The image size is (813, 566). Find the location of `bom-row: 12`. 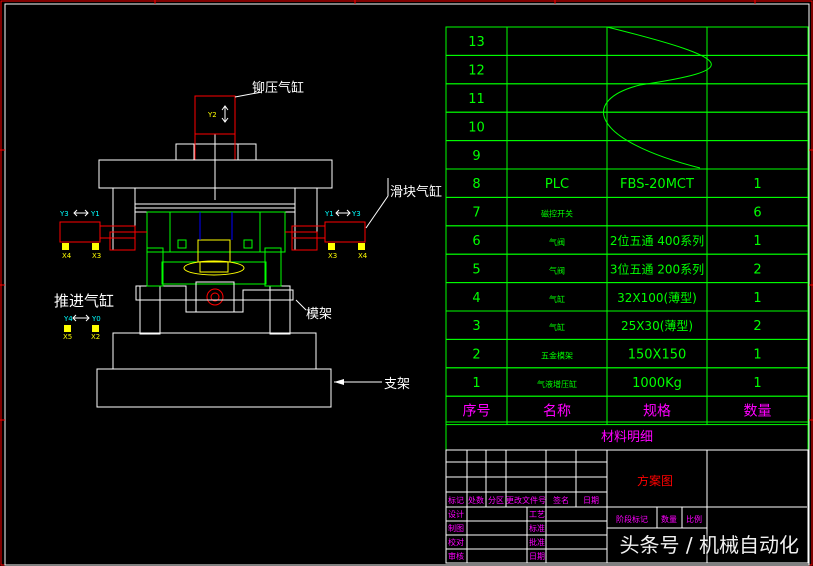

bom-row: 12 is located at coordinates (627, 69).